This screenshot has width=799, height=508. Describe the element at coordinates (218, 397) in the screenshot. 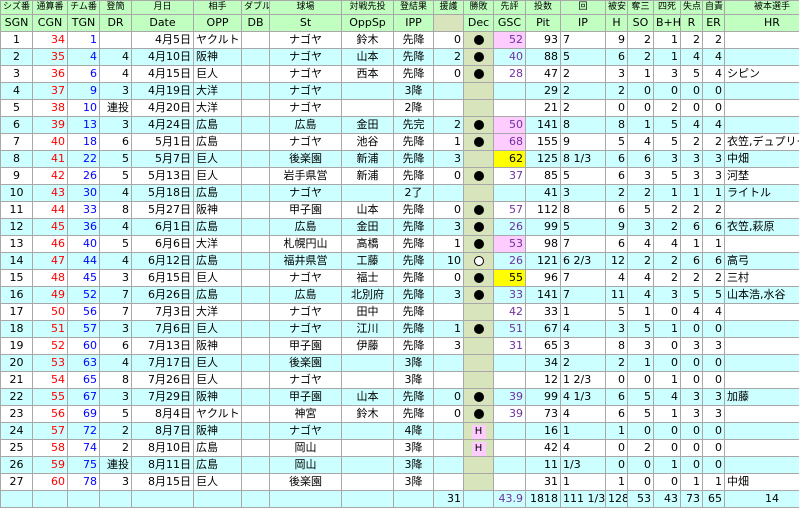

I see `cell-opp: 阪神` at that location.